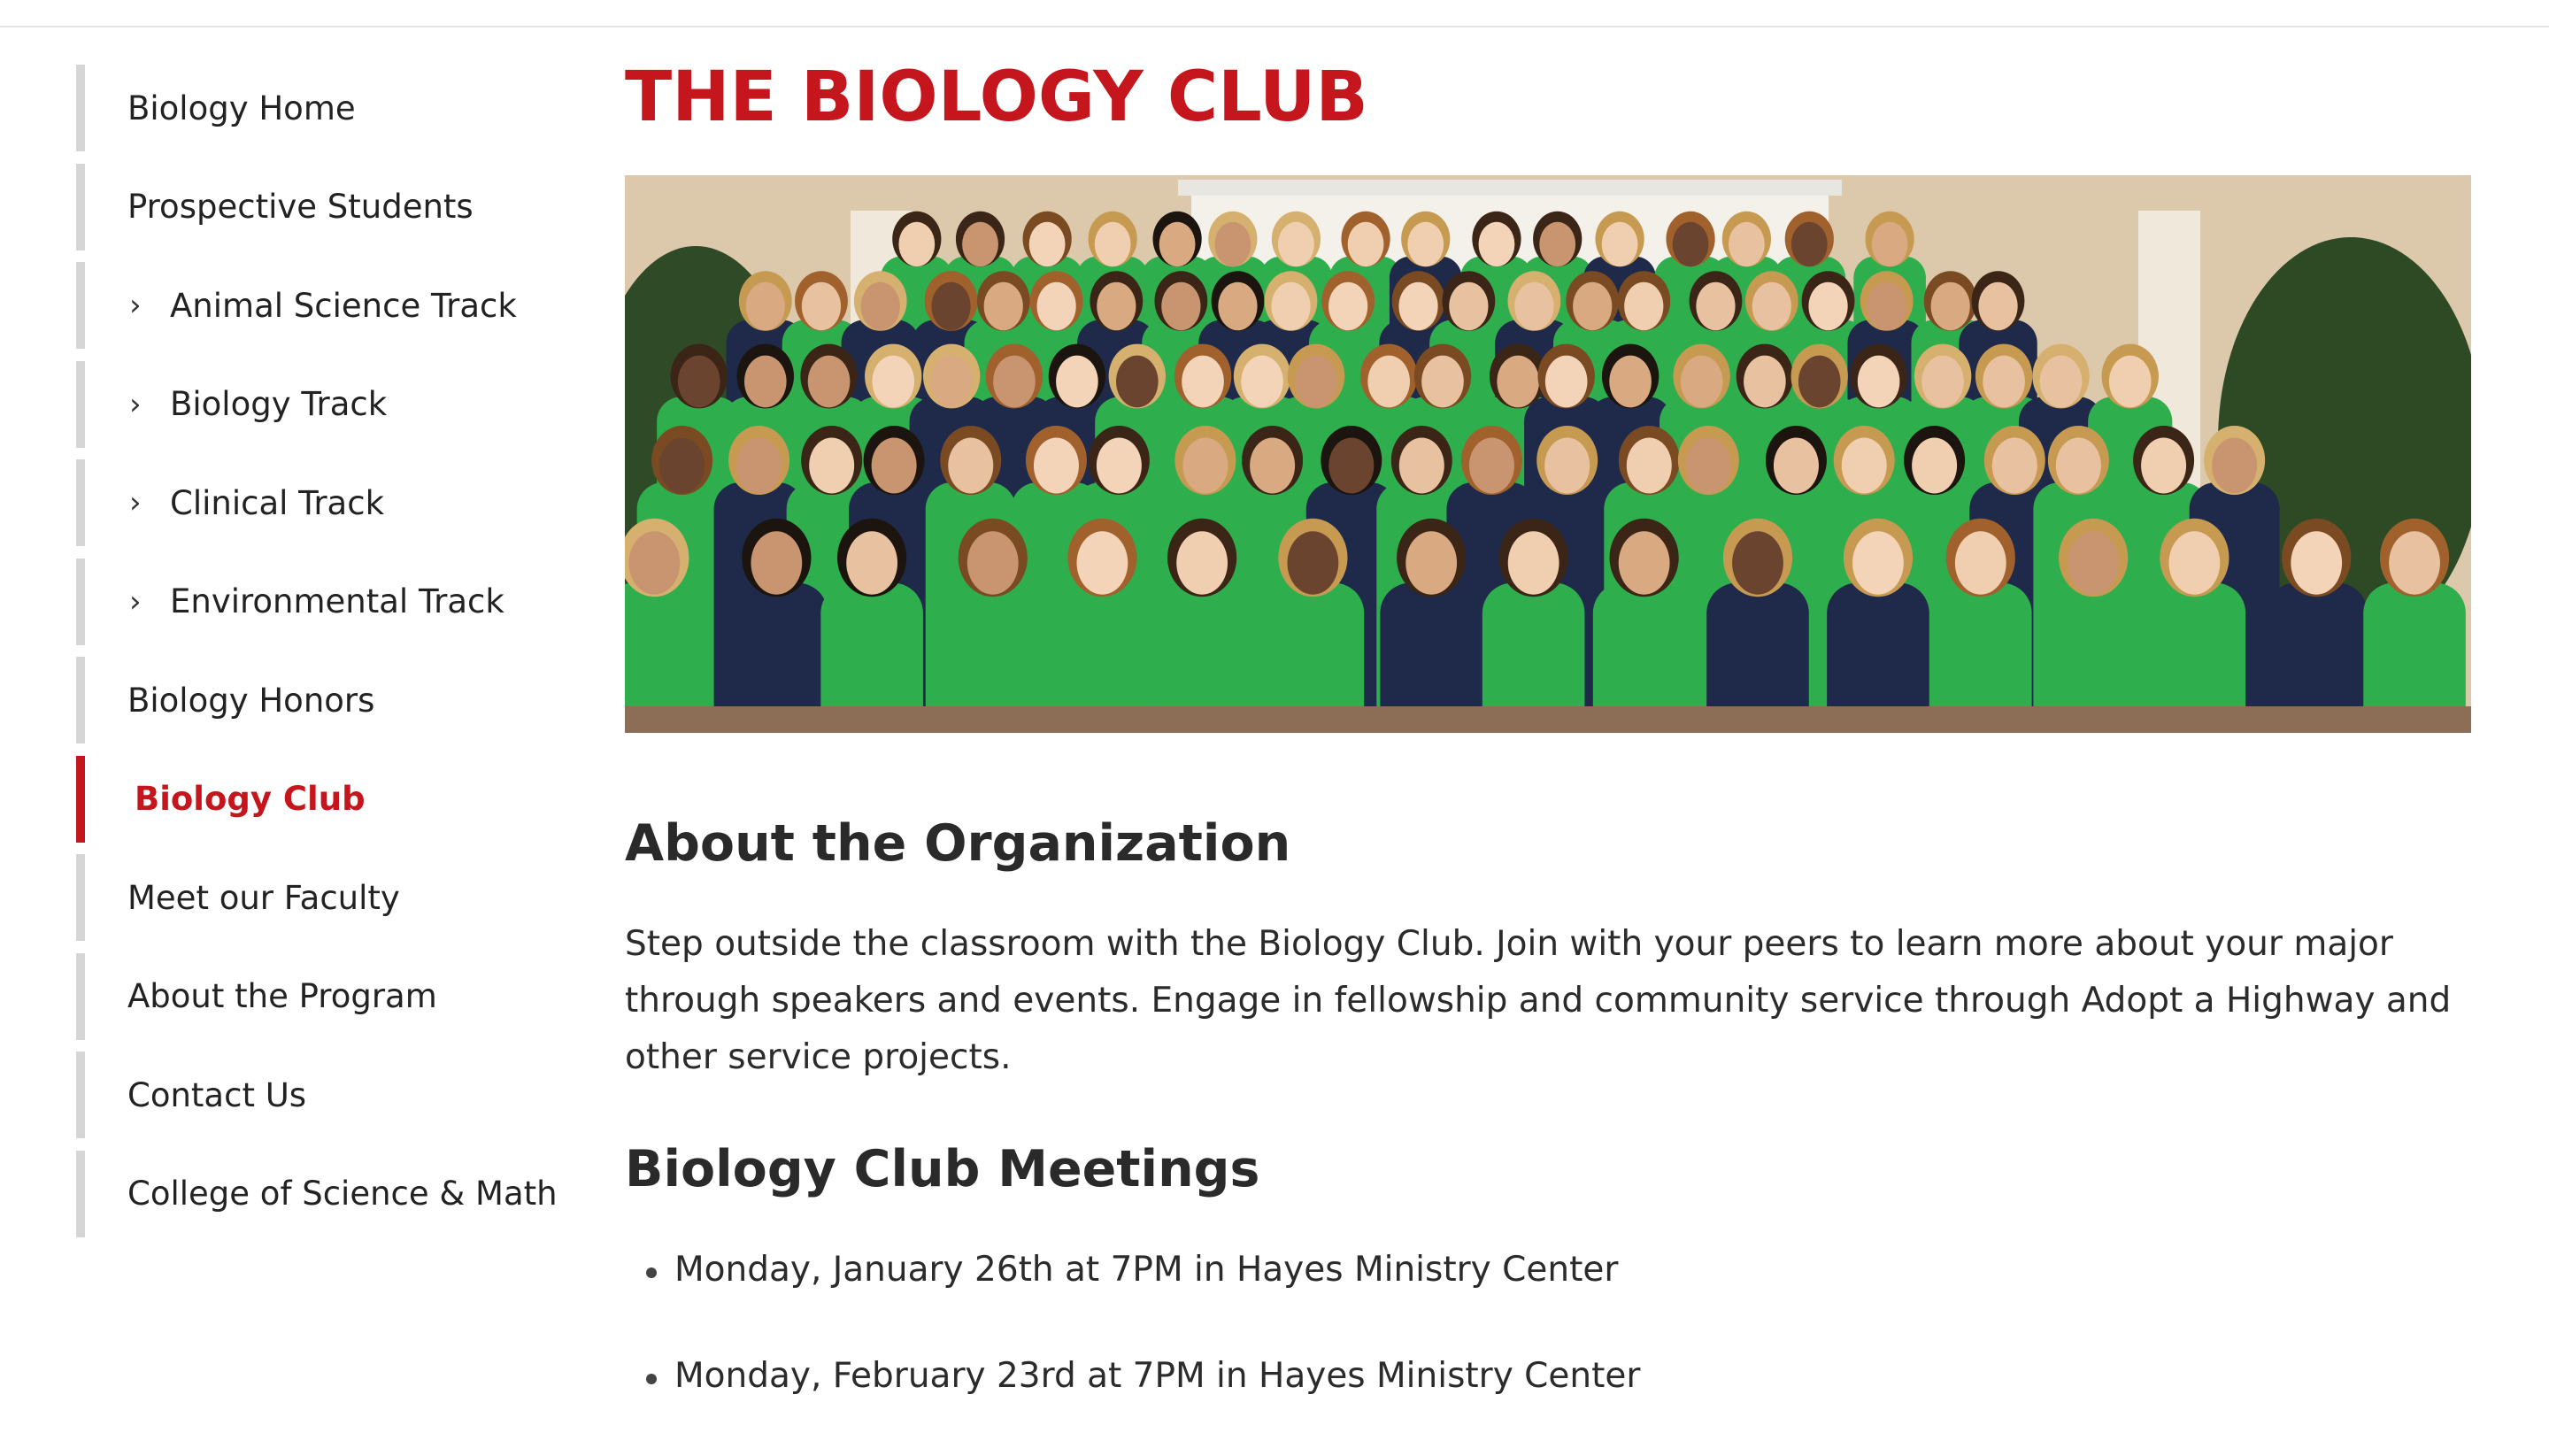 This screenshot has width=2549, height=1456. What do you see at coordinates (343, 1194) in the screenshot?
I see `sidebar-item-label: College of Science & Math` at bounding box center [343, 1194].